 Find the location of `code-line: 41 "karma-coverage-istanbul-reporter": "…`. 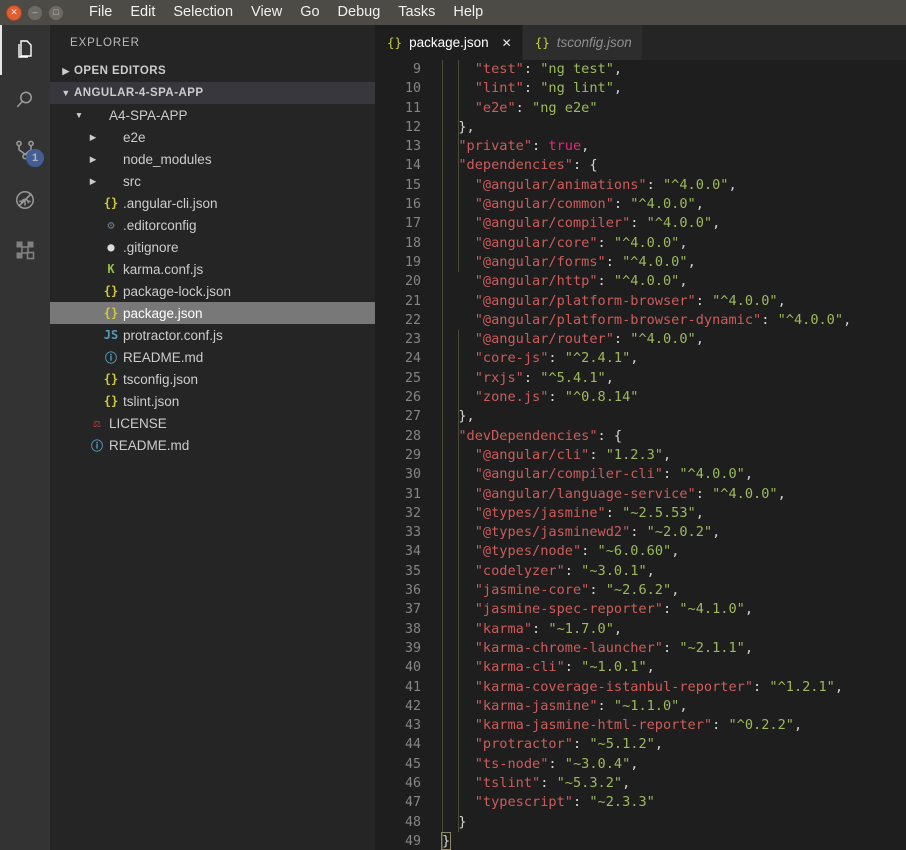

code-line: 41 "karma-coverage-istanbul-reporter": "… is located at coordinates (640, 687).